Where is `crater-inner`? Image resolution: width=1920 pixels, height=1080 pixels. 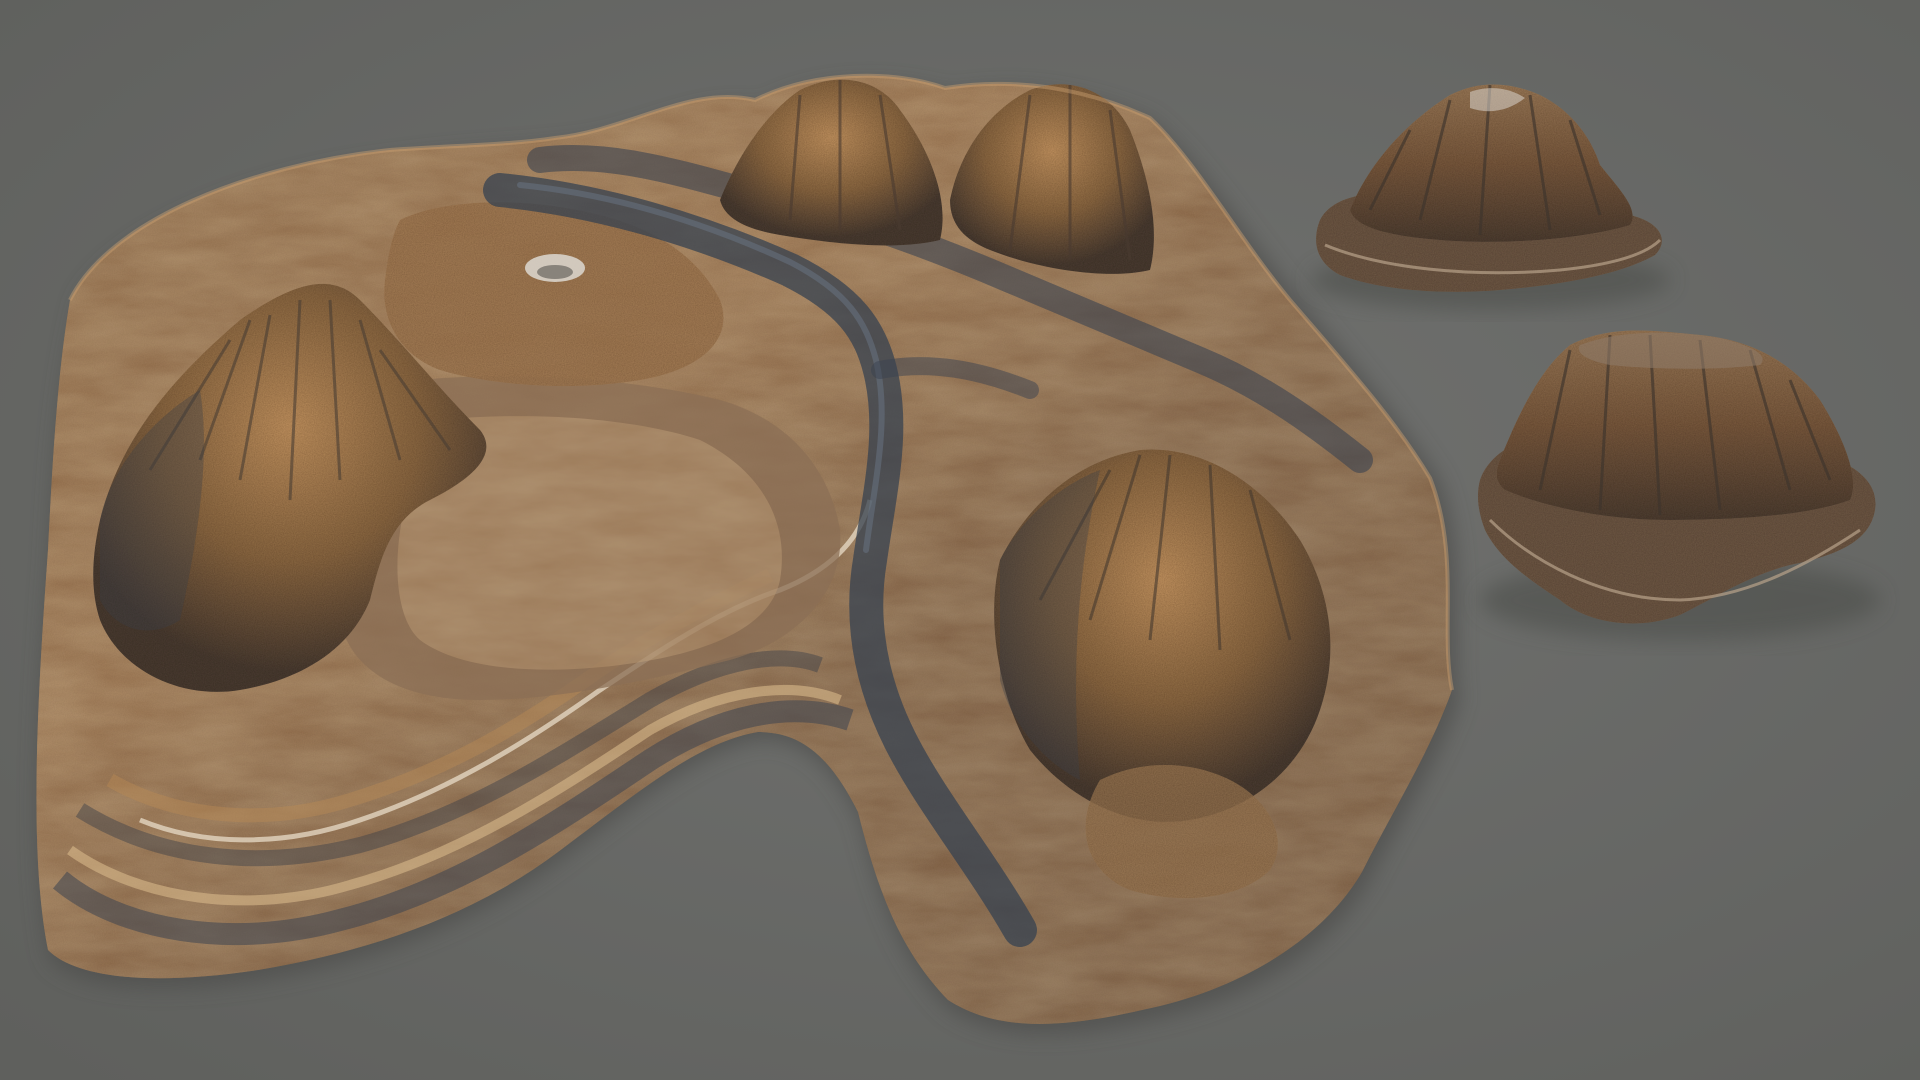 crater-inner is located at coordinates (555, 272).